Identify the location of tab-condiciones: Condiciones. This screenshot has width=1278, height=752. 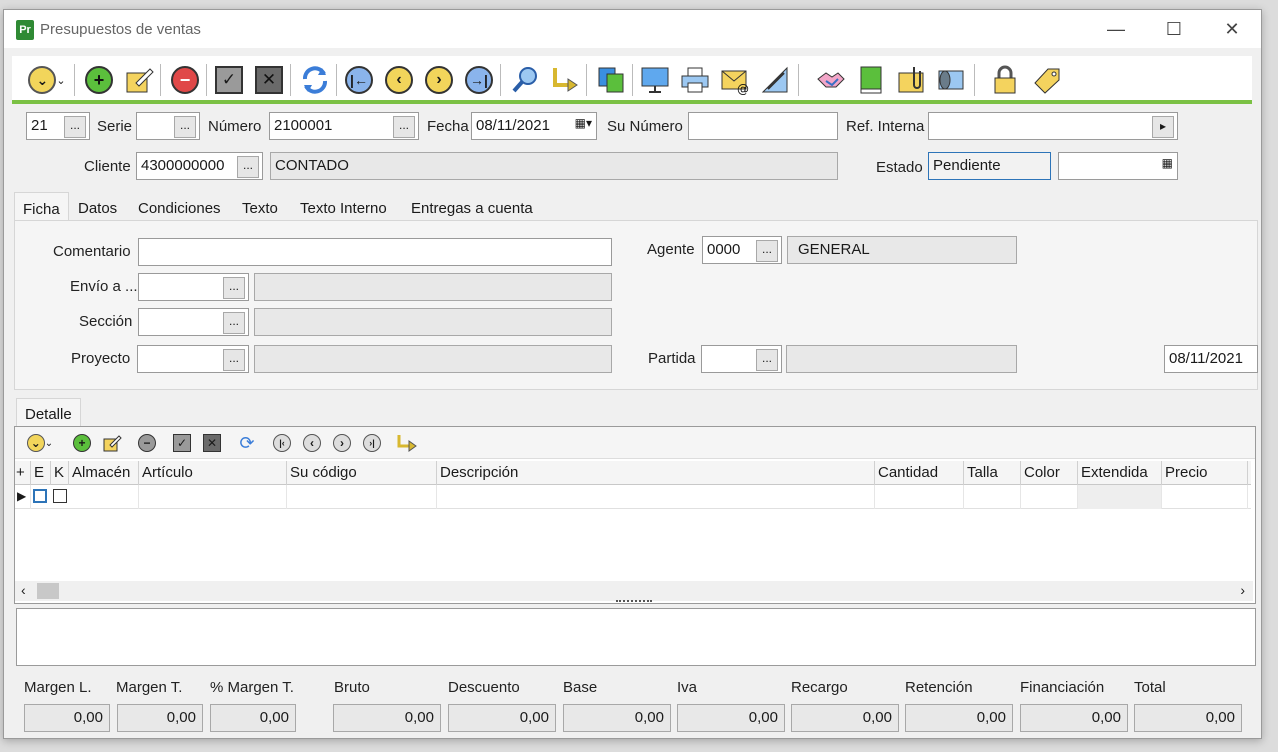
(179, 207).